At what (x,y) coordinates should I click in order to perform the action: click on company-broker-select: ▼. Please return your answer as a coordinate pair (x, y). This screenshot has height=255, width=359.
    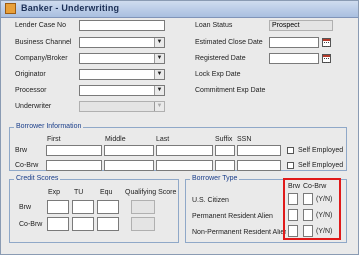
    Looking at the image, I should click on (122, 58).